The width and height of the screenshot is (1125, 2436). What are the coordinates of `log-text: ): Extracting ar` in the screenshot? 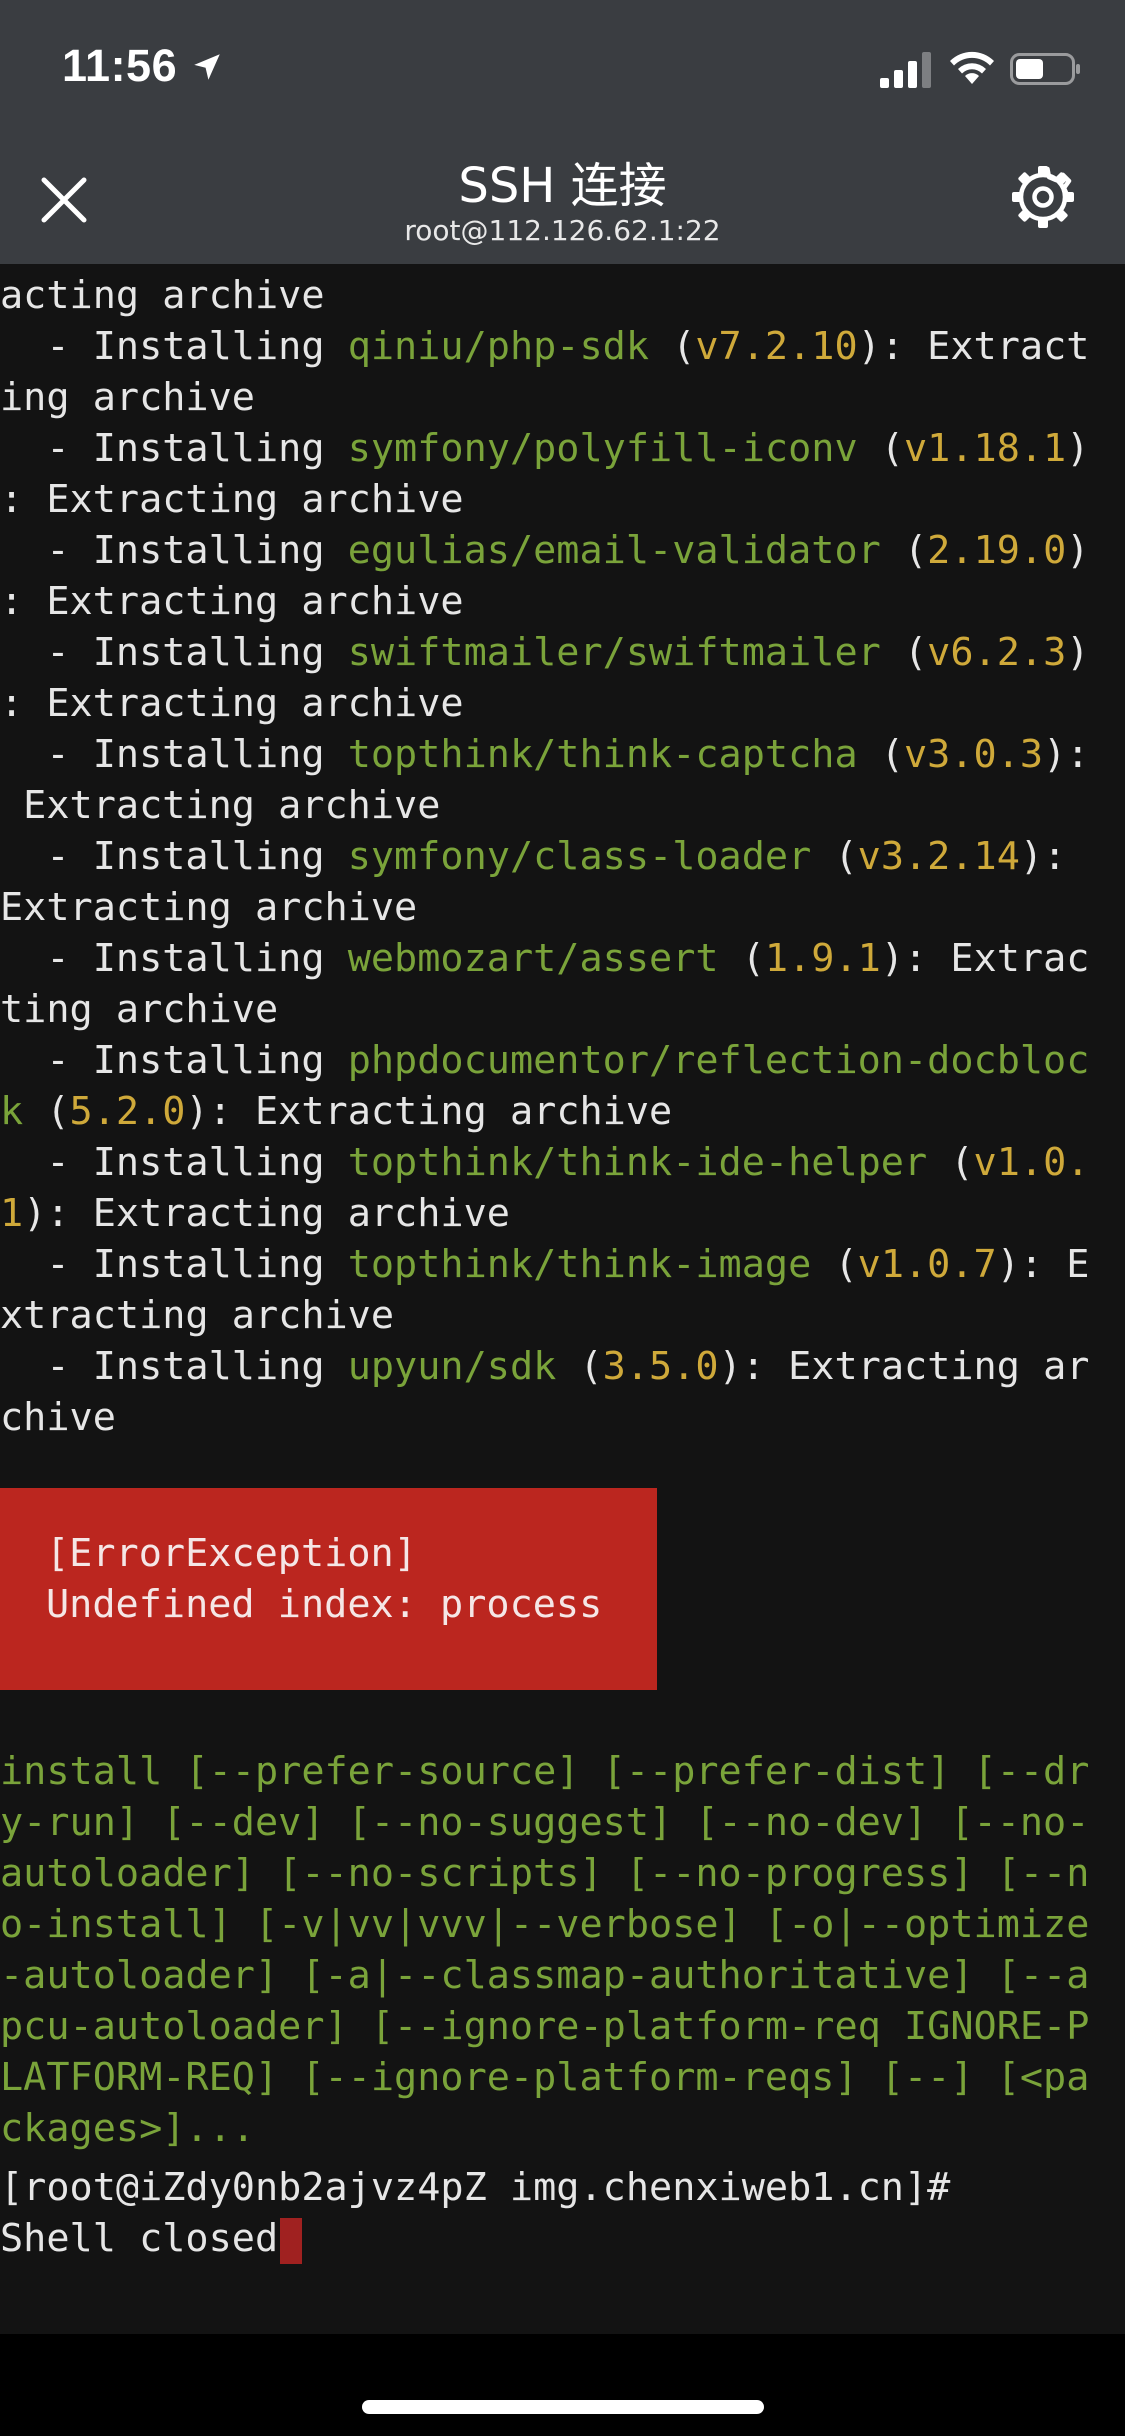 It's located at (904, 1366).